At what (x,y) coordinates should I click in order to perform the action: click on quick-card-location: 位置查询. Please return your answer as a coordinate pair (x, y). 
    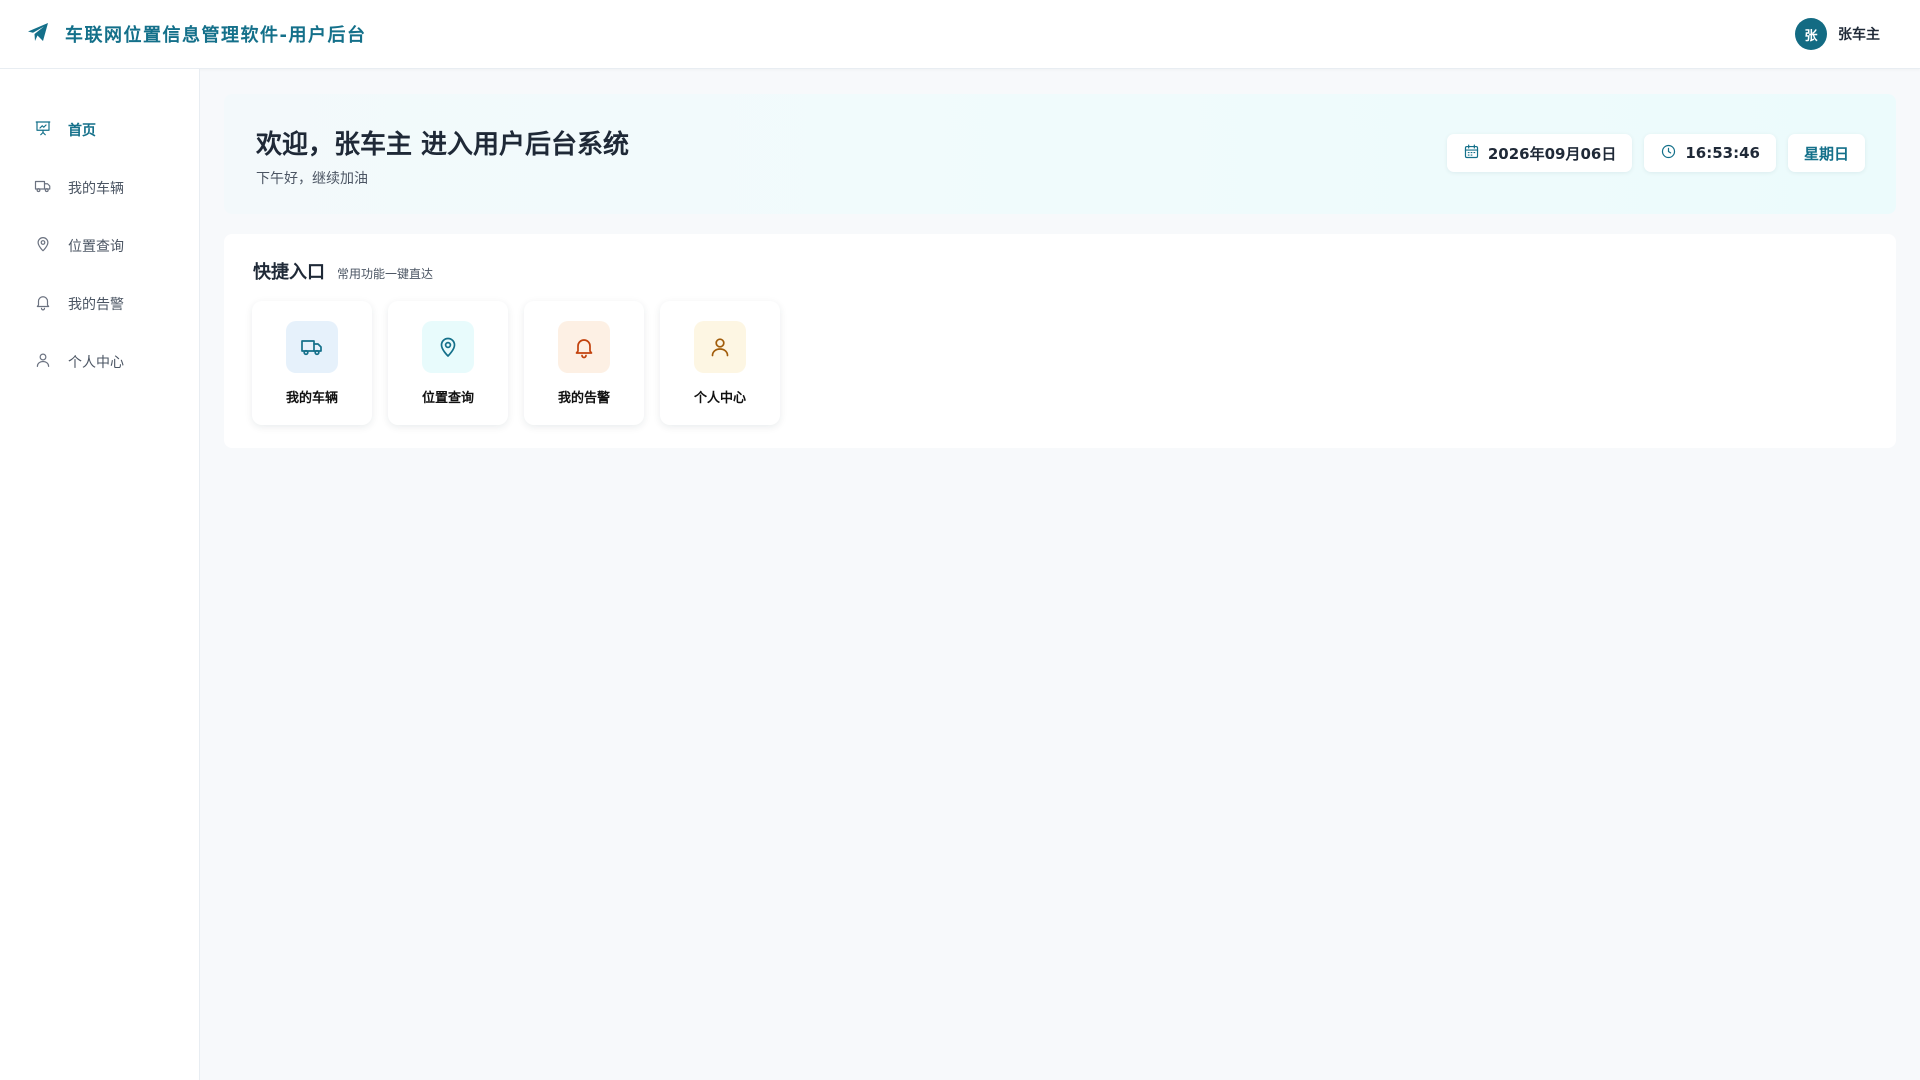
    Looking at the image, I should click on (448, 363).